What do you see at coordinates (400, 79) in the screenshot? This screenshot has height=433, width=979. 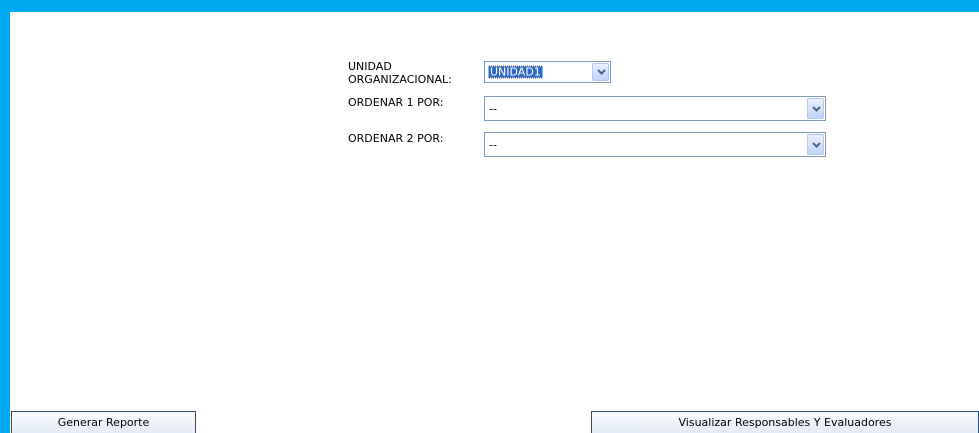 I see `unidad-label-line2: ORGANIZACIONAL:` at bounding box center [400, 79].